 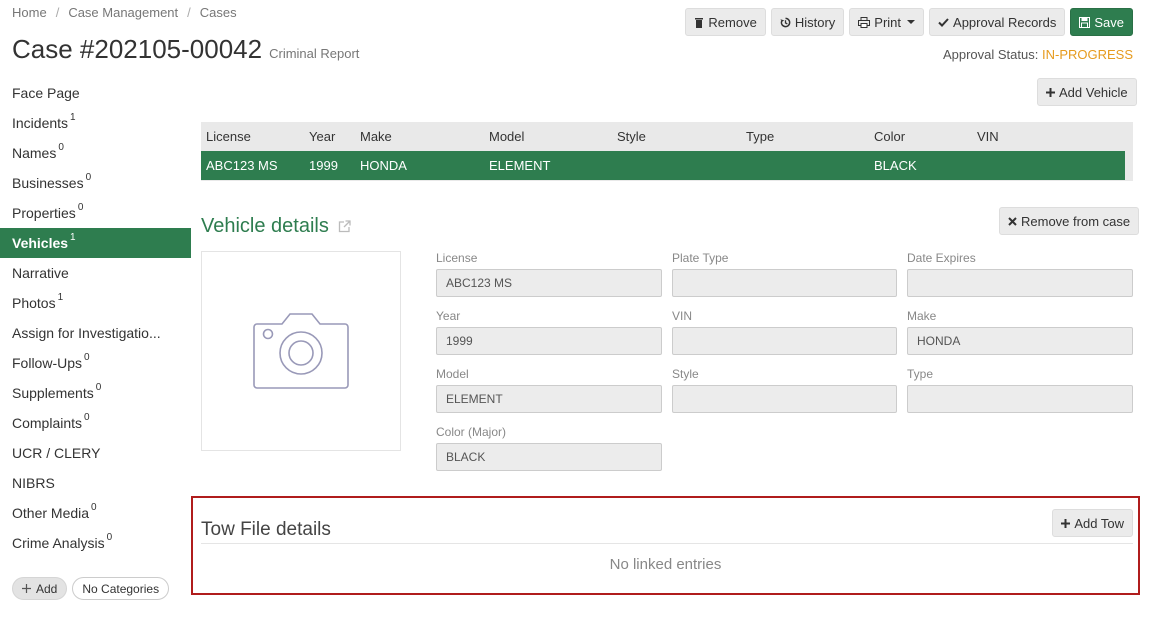 I want to click on vin-input, so click(x=784, y=341).